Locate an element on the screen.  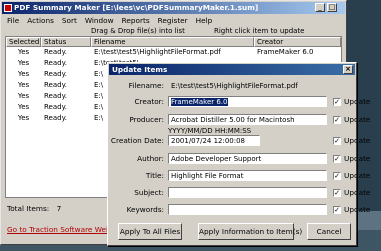
close-icon: × is located at coordinates (348, 69).